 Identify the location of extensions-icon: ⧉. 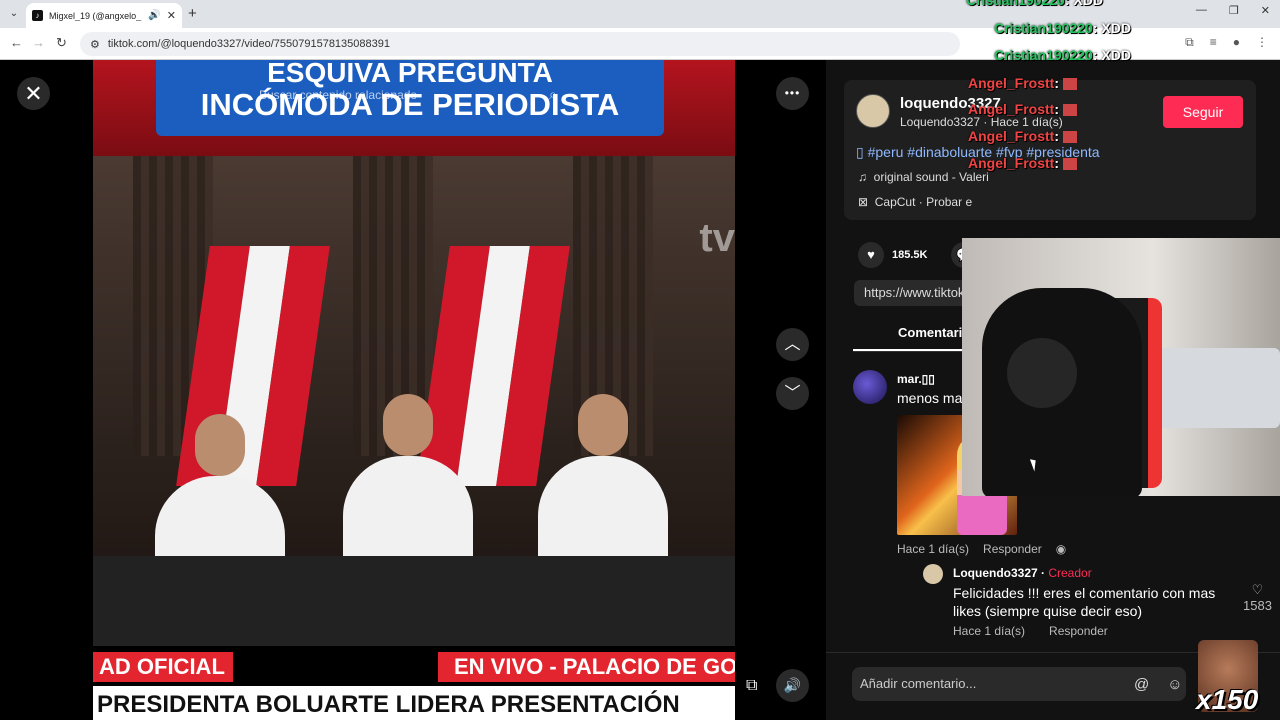
(1189, 42).